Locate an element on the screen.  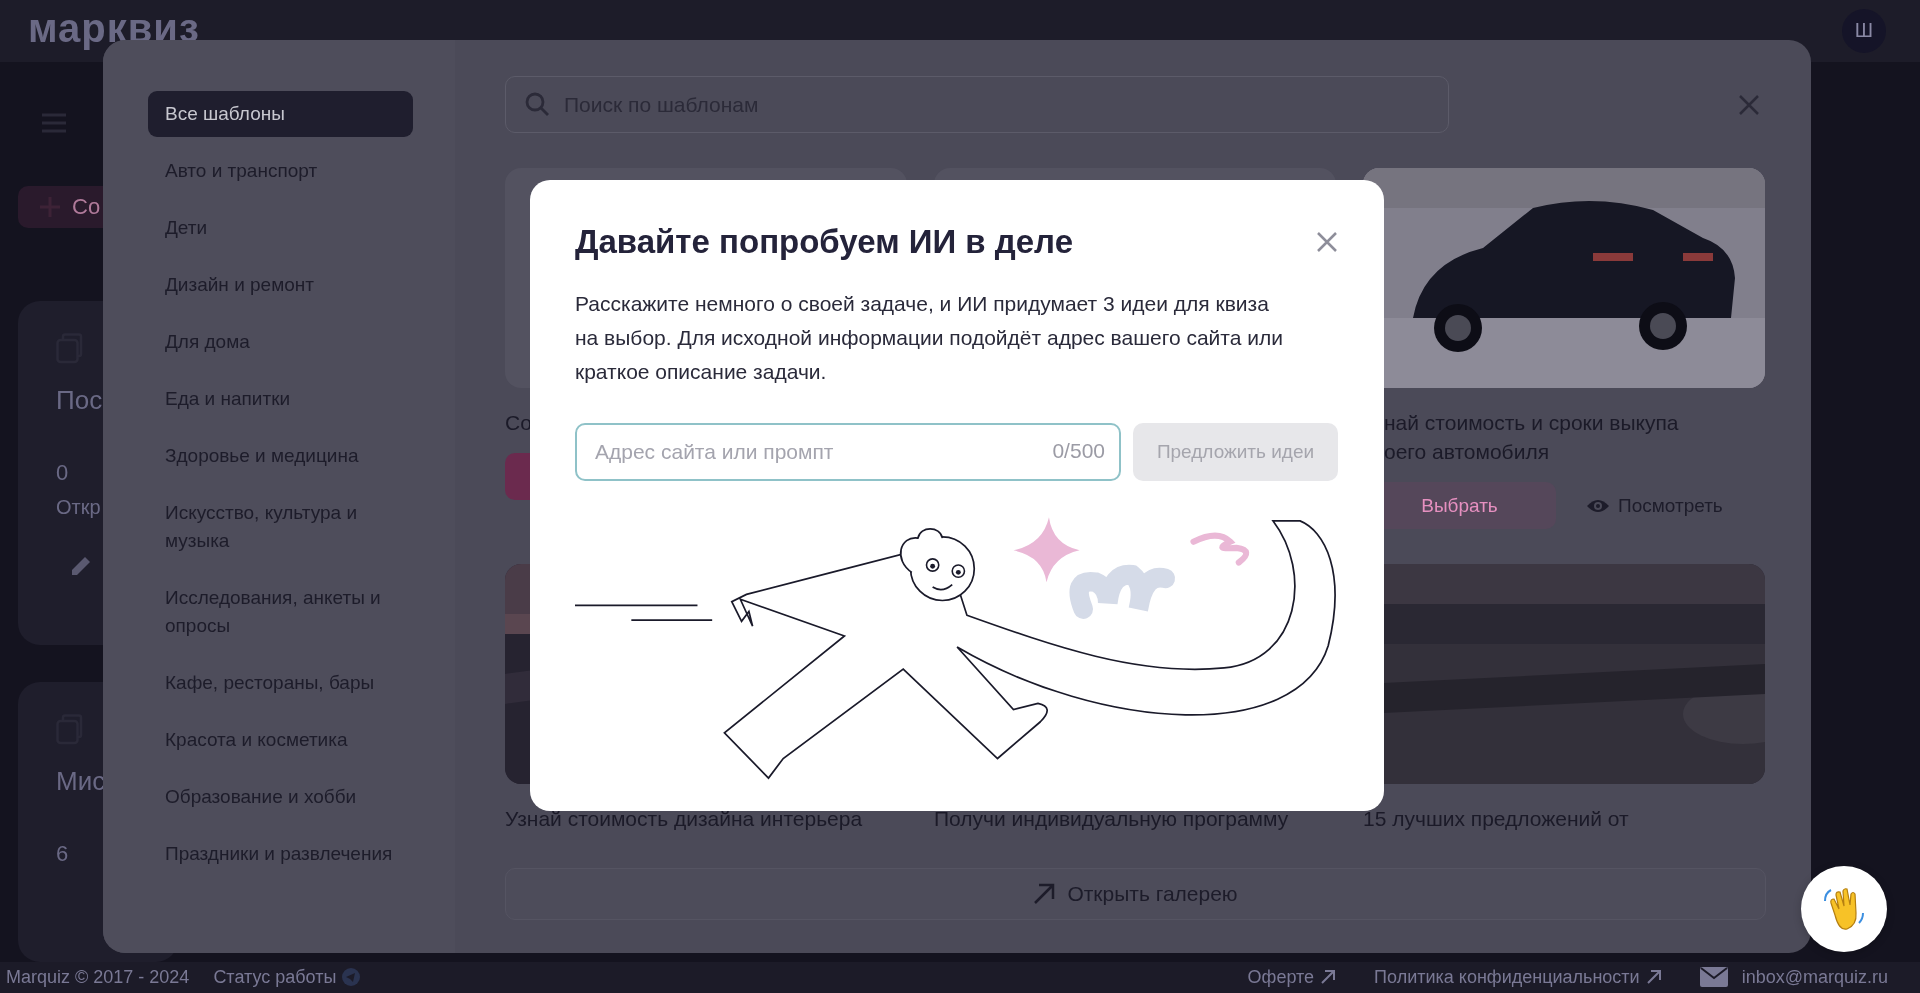
character-counter: 0/500 is located at coordinates (1078, 451).